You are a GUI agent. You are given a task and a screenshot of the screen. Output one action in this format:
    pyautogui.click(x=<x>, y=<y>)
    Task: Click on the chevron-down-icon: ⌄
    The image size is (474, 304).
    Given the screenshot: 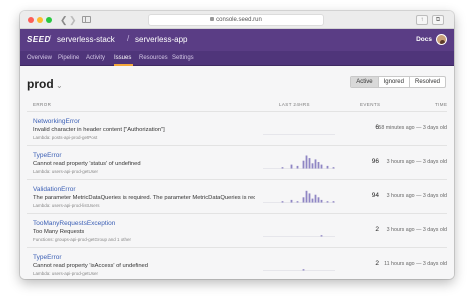 What is the action you would take?
    pyautogui.click(x=59, y=85)
    